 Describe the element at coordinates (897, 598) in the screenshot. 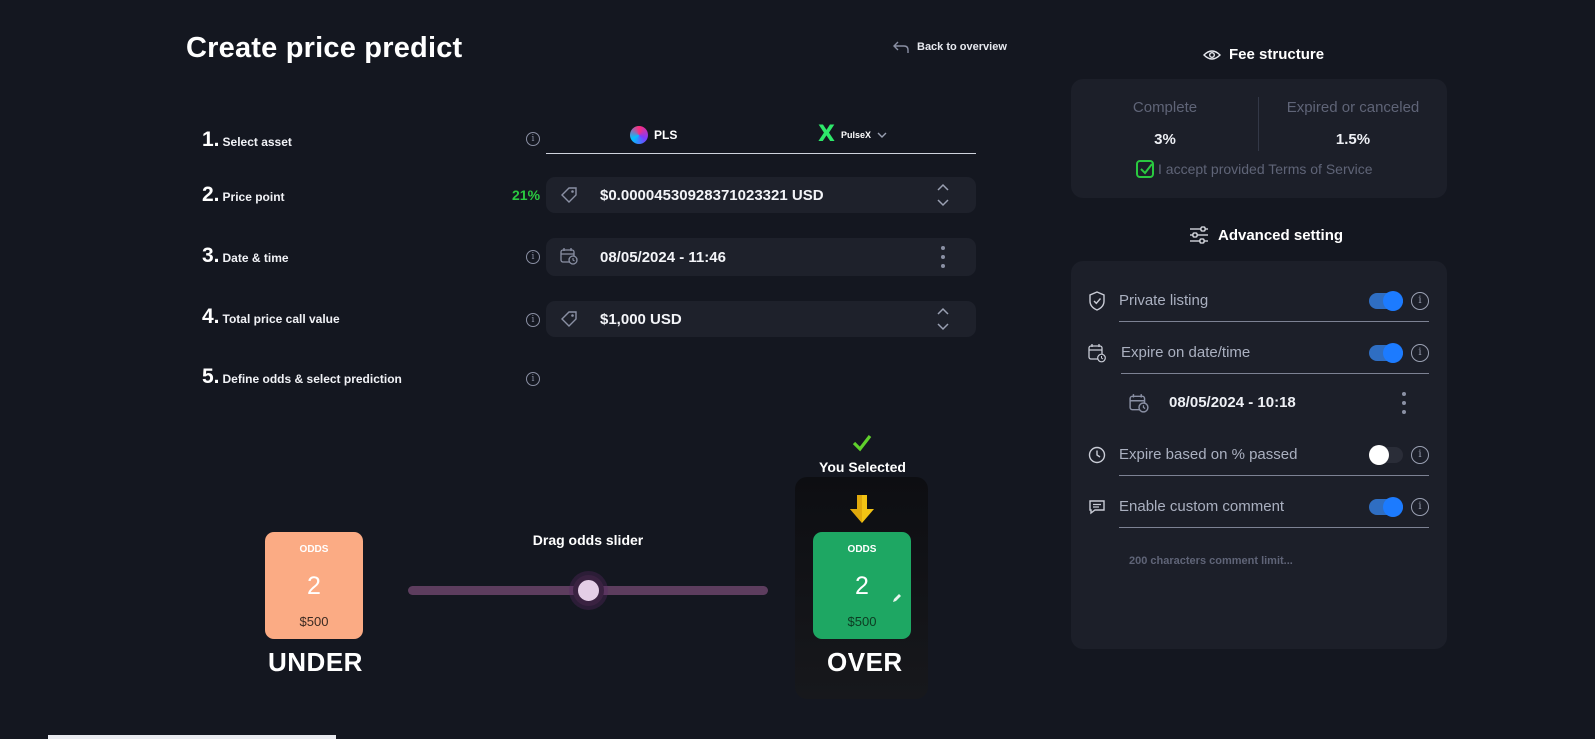

I see `edit-pencil-icon` at that location.